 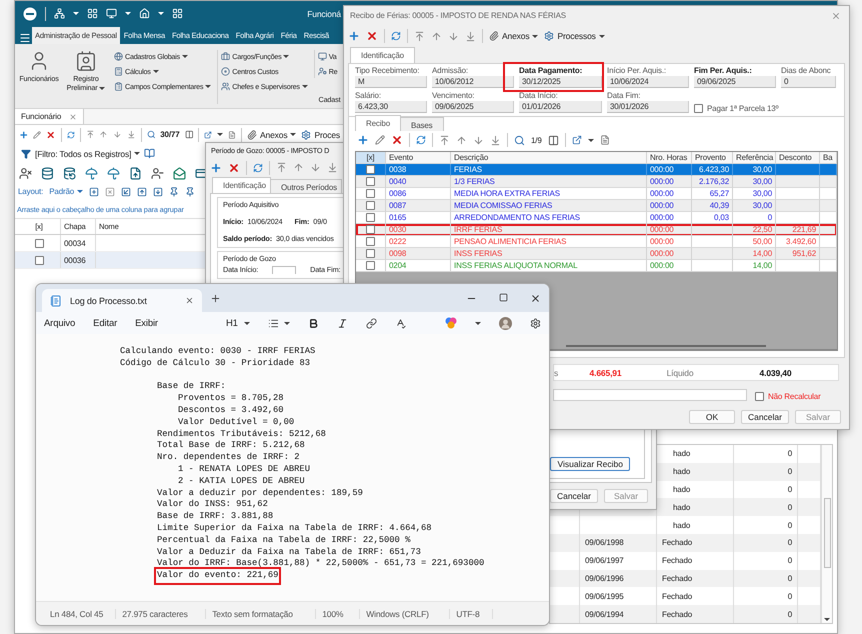 What do you see at coordinates (596, 170) in the screenshot?
I see `table-row: 0038 FERIAS 000:00 6.423,30 30,00` at bounding box center [596, 170].